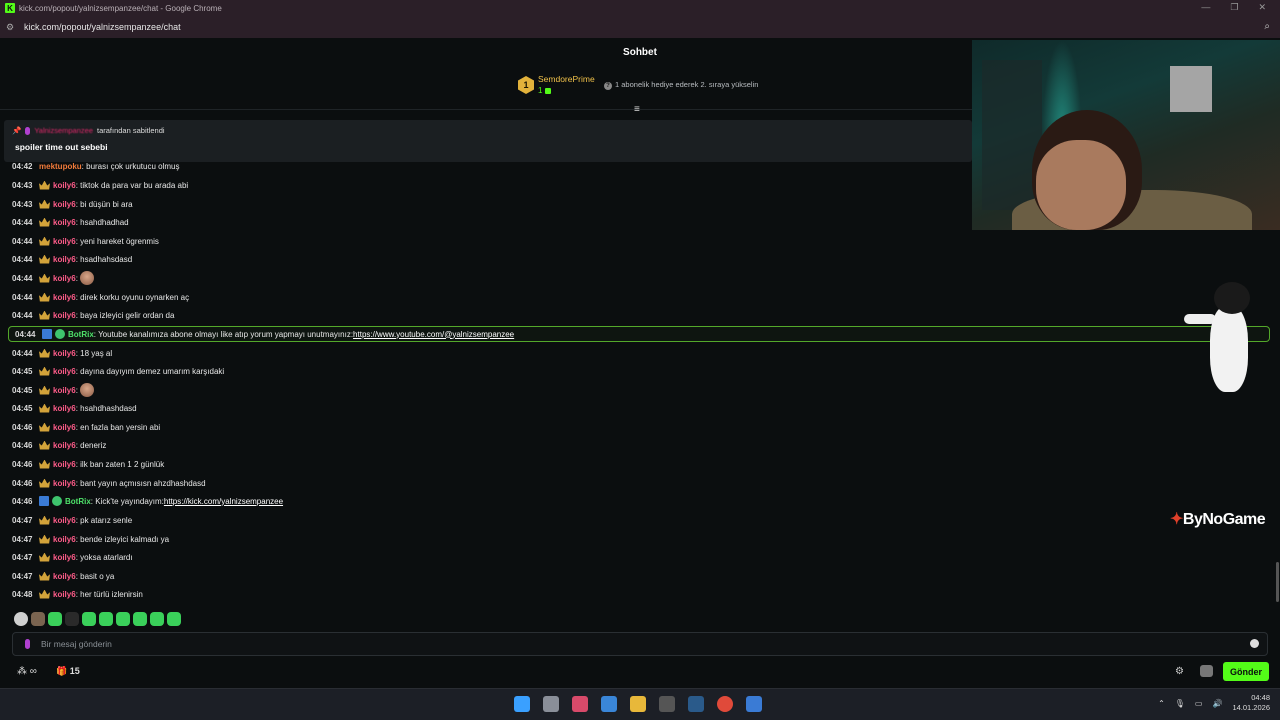 The height and width of the screenshot is (720, 1280). What do you see at coordinates (640, 52) in the screenshot?
I see `chat-title: Sohbet` at bounding box center [640, 52].